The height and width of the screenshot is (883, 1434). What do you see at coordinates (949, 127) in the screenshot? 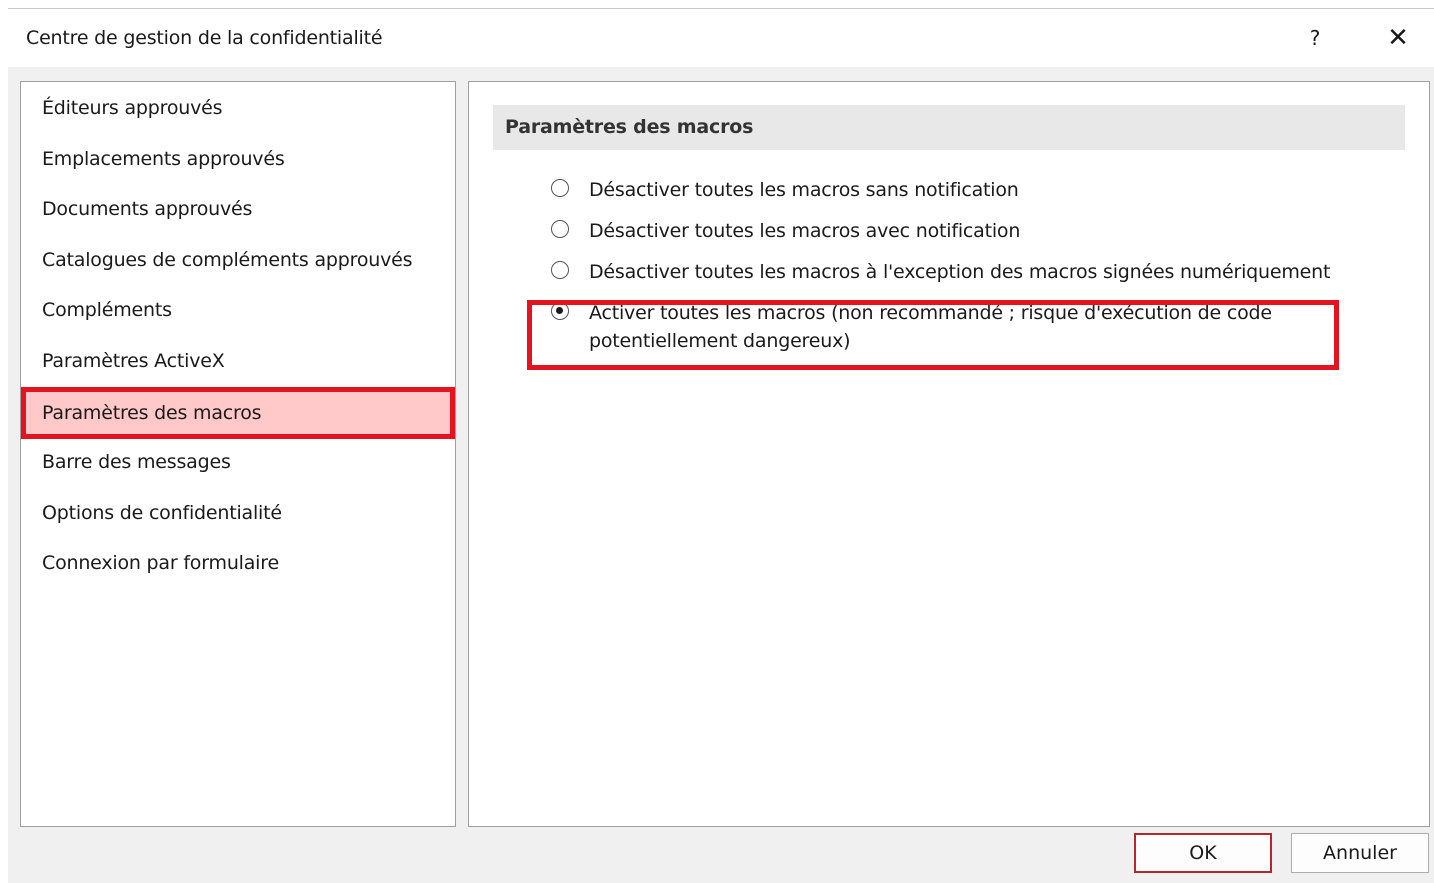
I see `section-title: Paramètres des macros` at bounding box center [949, 127].